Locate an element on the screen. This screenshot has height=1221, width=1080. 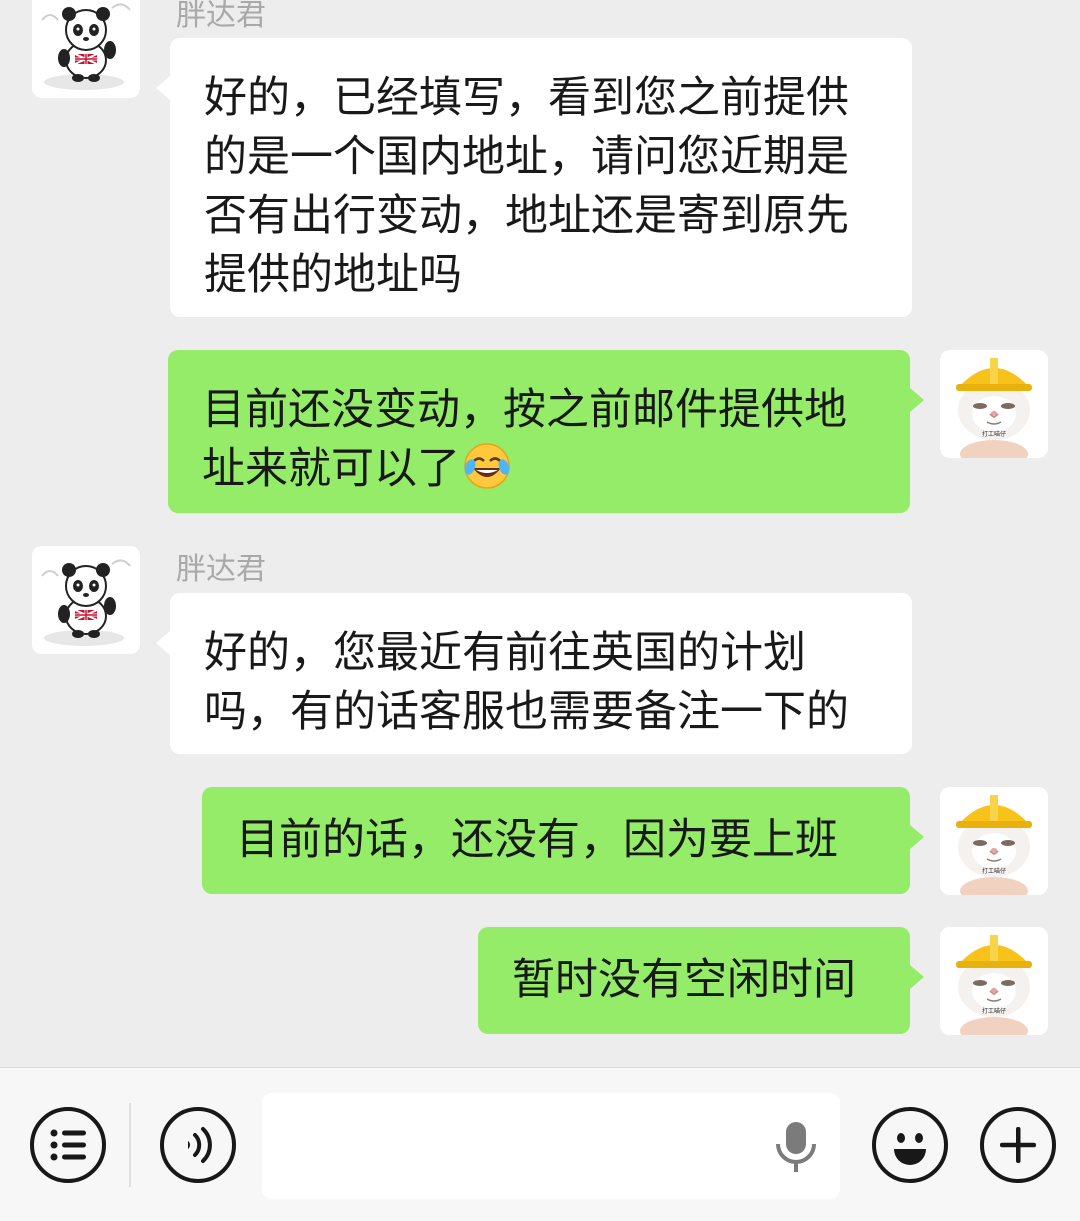
microphone-button is located at coordinates (796, 1147).